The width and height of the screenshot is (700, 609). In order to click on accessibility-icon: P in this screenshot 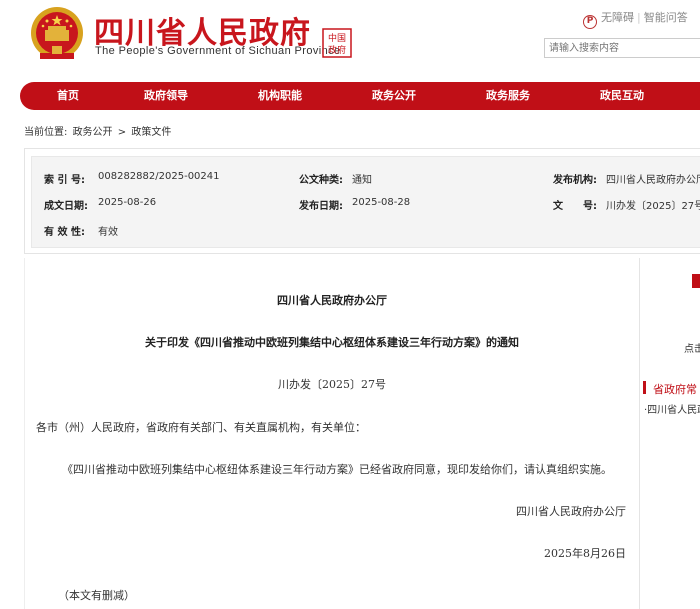, I will do `click(590, 22)`.